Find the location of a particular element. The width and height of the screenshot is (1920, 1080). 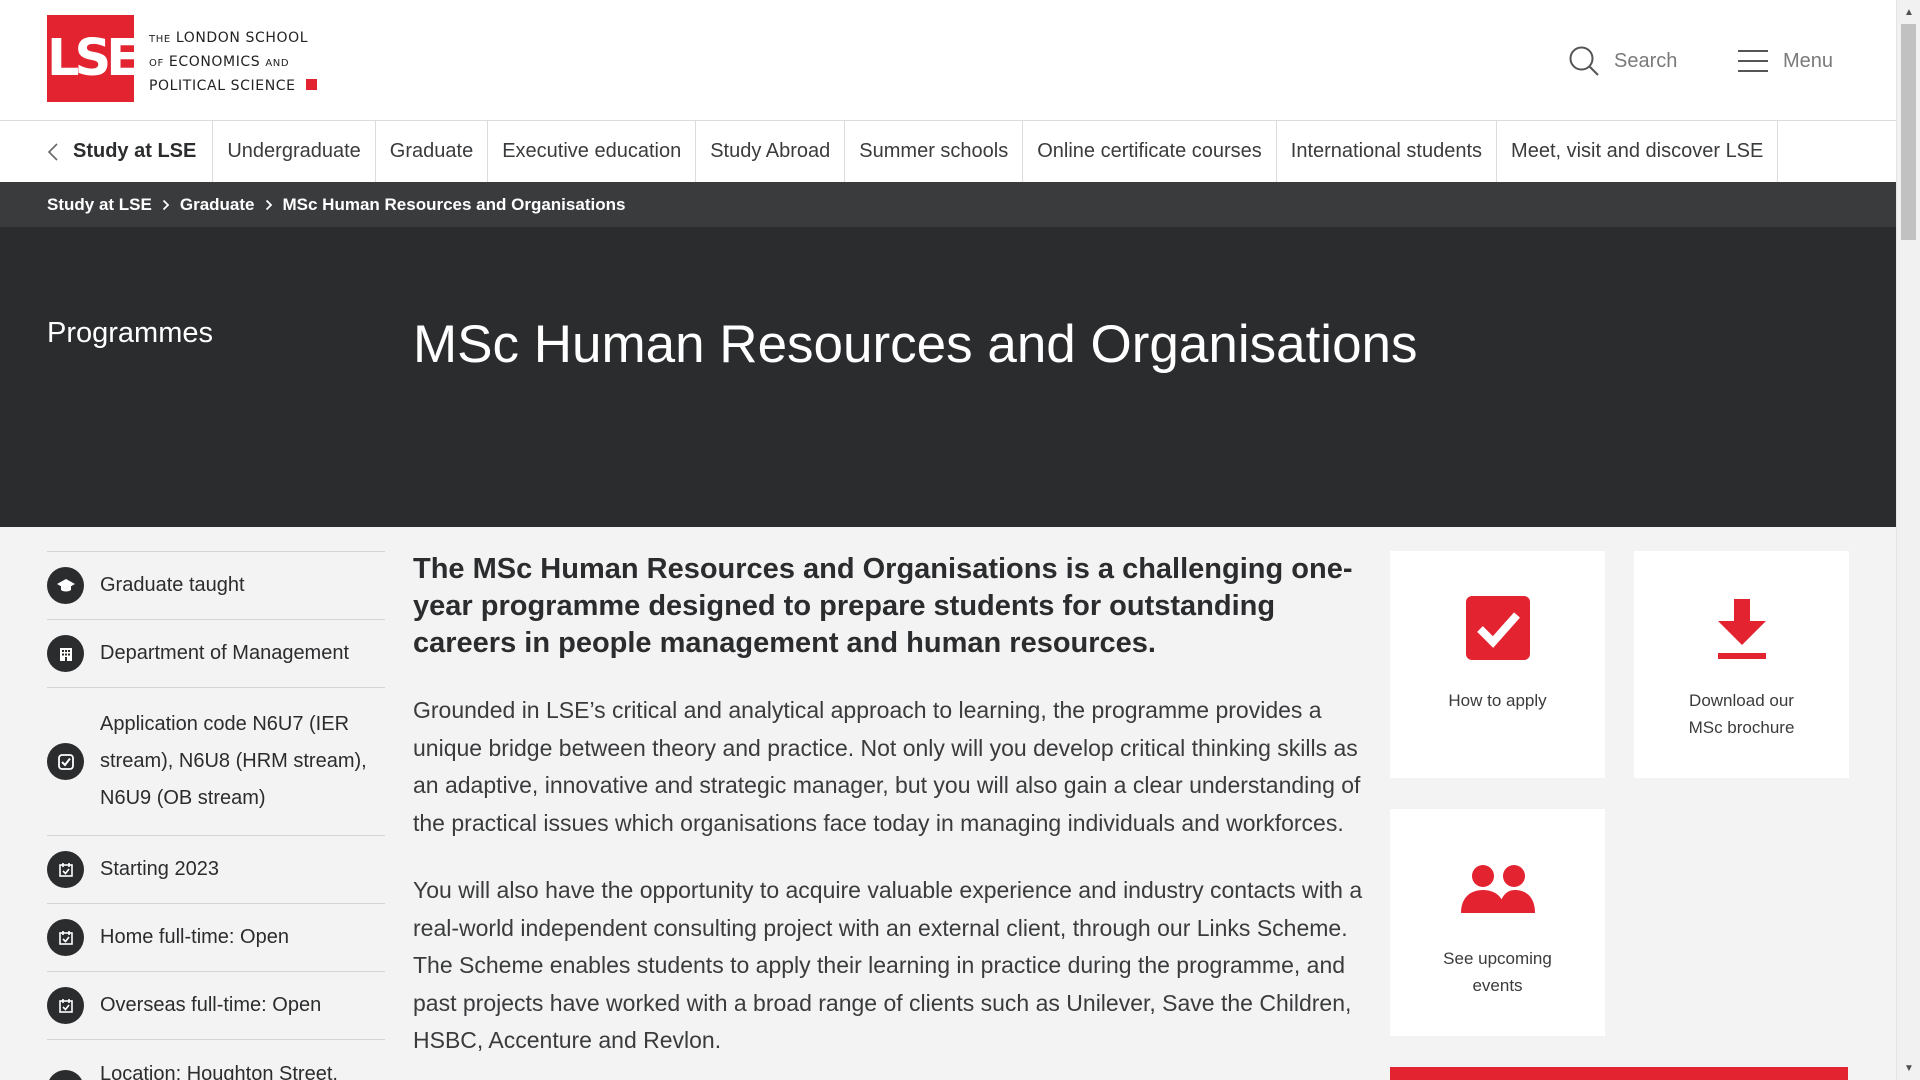

fact-start-date: Starting 2023 is located at coordinates (216, 869).